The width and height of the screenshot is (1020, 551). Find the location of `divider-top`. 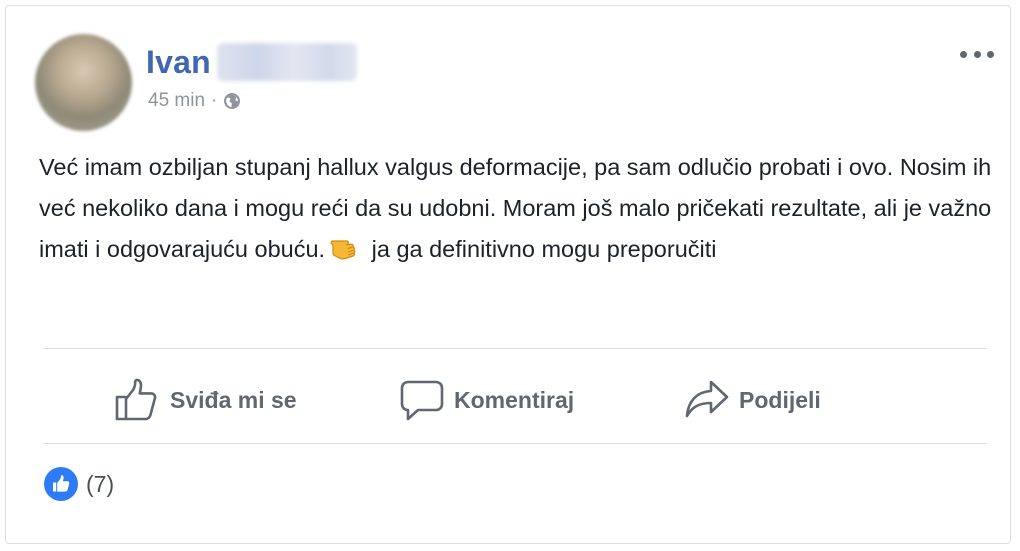

divider-top is located at coordinates (515, 348).